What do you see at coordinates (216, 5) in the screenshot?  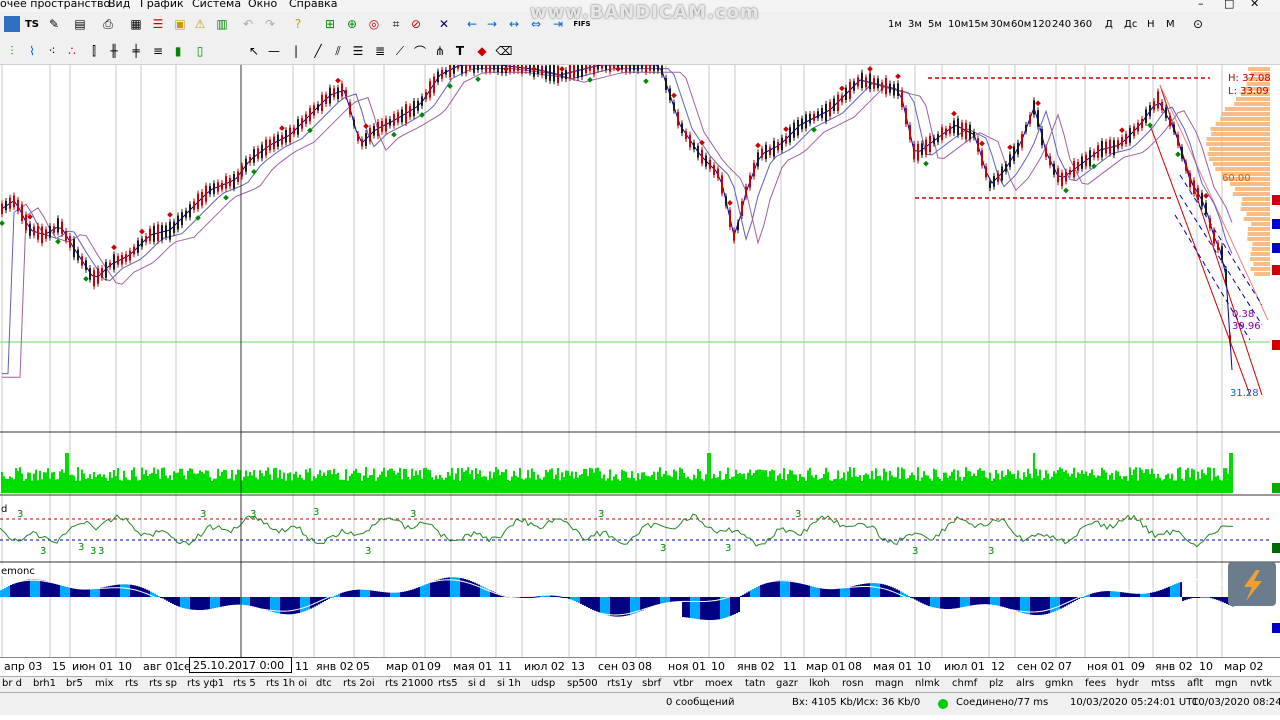 I see `menu-system: Система` at bounding box center [216, 5].